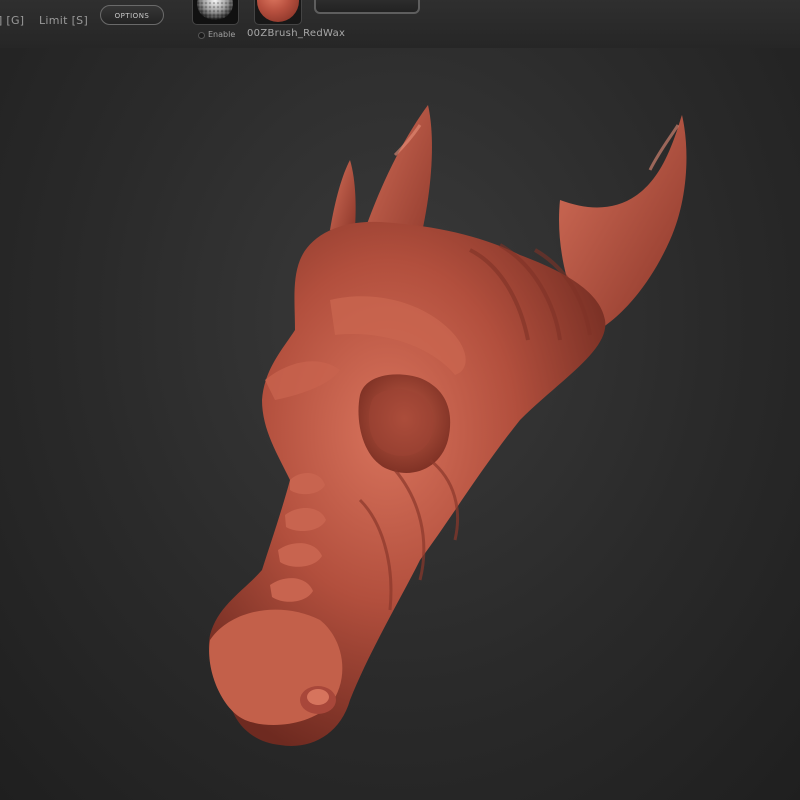 The height and width of the screenshot is (800, 800). I want to click on material-sphere, so click(278, 11).